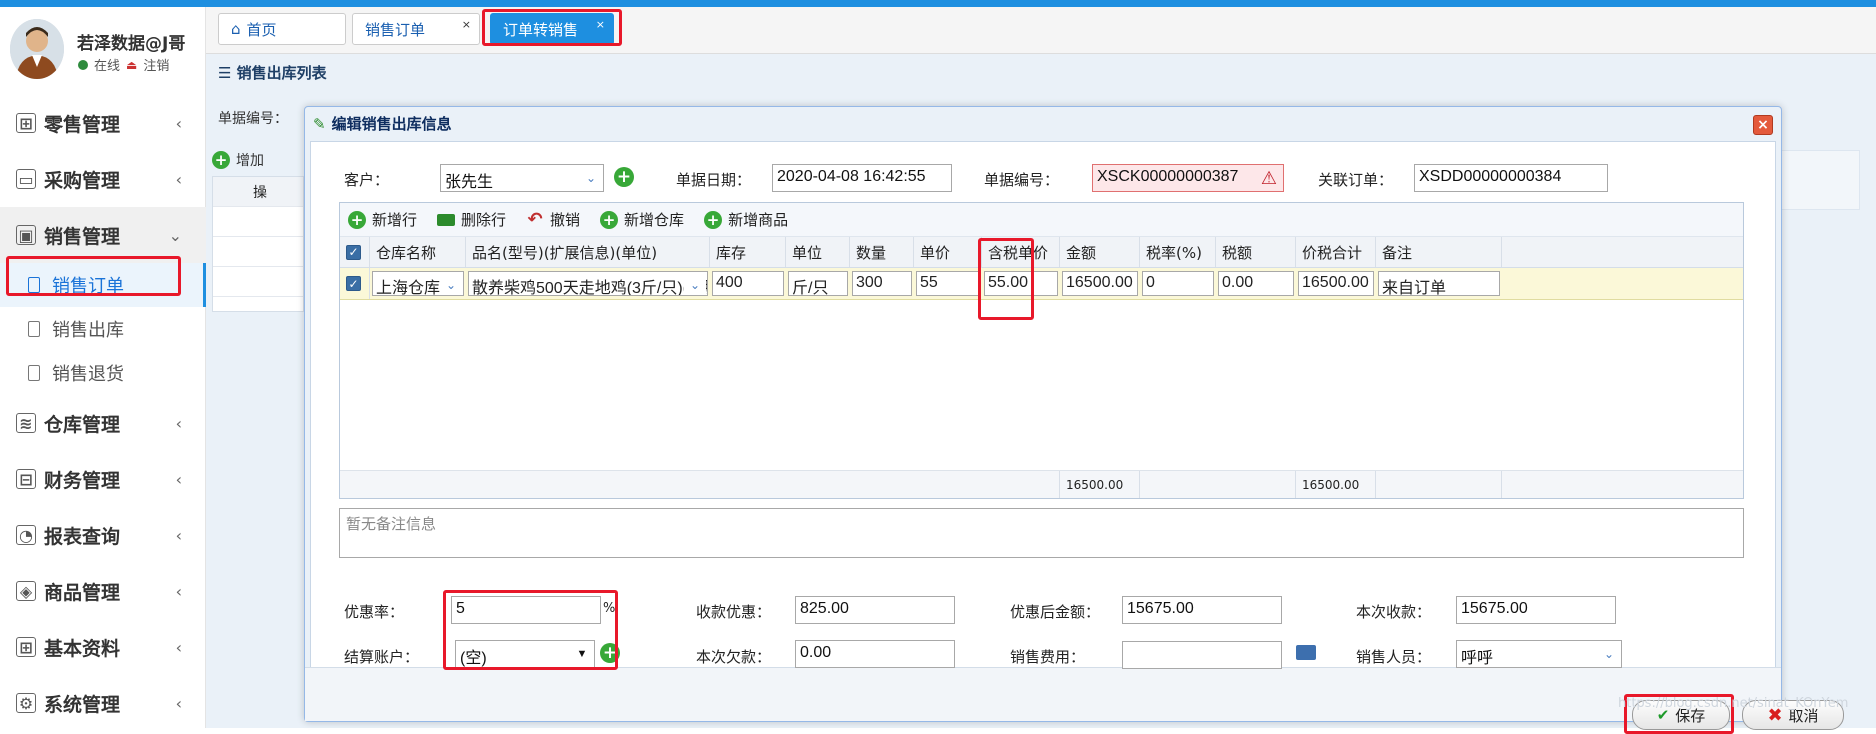  What do you see at coordinates (1306, 652) in the screenshot?
I see `folder-icon` at bounding box center [1306, 652].